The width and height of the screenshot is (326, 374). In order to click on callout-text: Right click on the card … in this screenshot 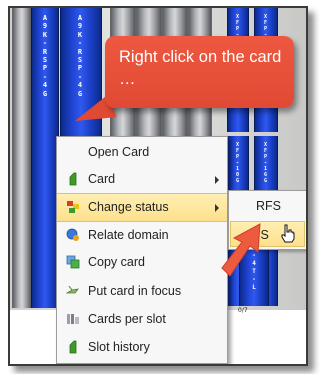, I will do `click(200, 68)`.